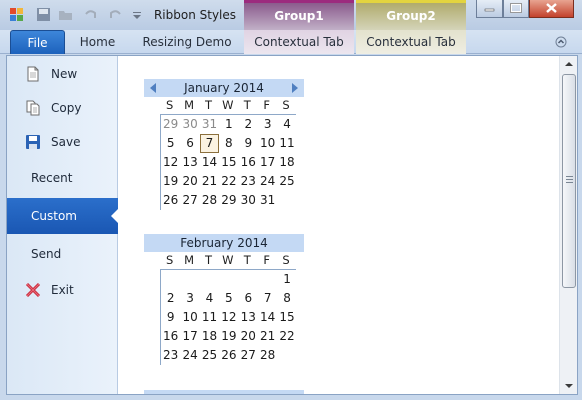 The height and width of the screenshot is (400, 582). Describe the element at coordinates (561, 42) in the screenshot. I see `ribbon-collapse-icon` at that location.